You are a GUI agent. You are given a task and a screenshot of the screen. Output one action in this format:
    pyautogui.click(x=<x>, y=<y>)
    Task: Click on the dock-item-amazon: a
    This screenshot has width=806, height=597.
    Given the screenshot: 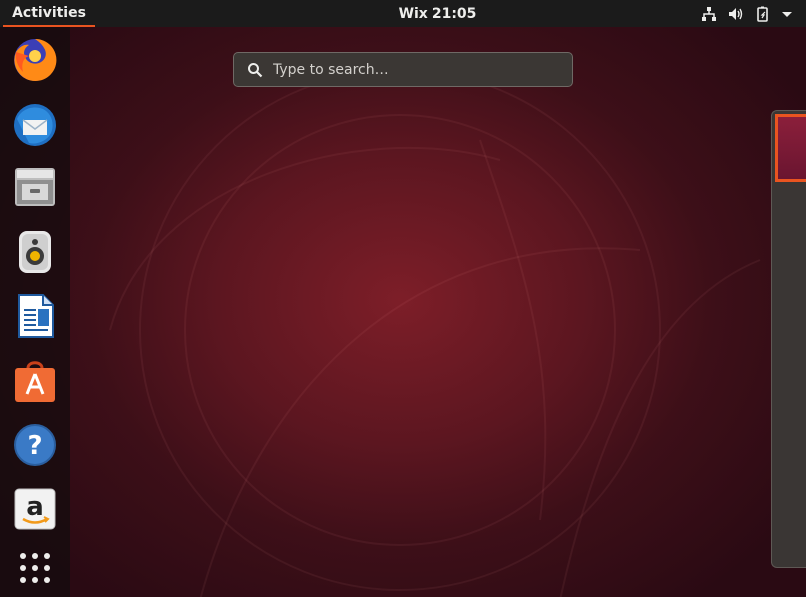 What is the action you would take?
    pyautogui.click(x=35, y=509)
    